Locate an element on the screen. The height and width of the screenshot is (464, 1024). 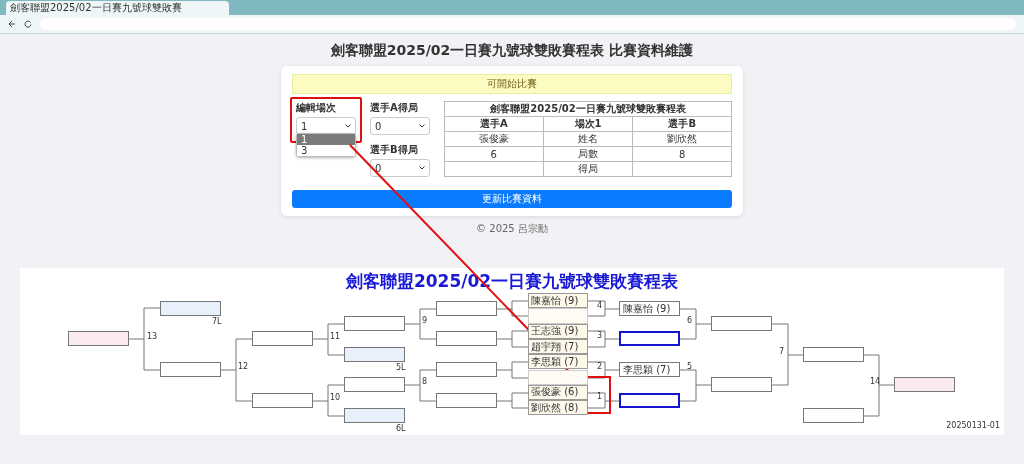
refresh-icon is located at coordinates (28, 24).